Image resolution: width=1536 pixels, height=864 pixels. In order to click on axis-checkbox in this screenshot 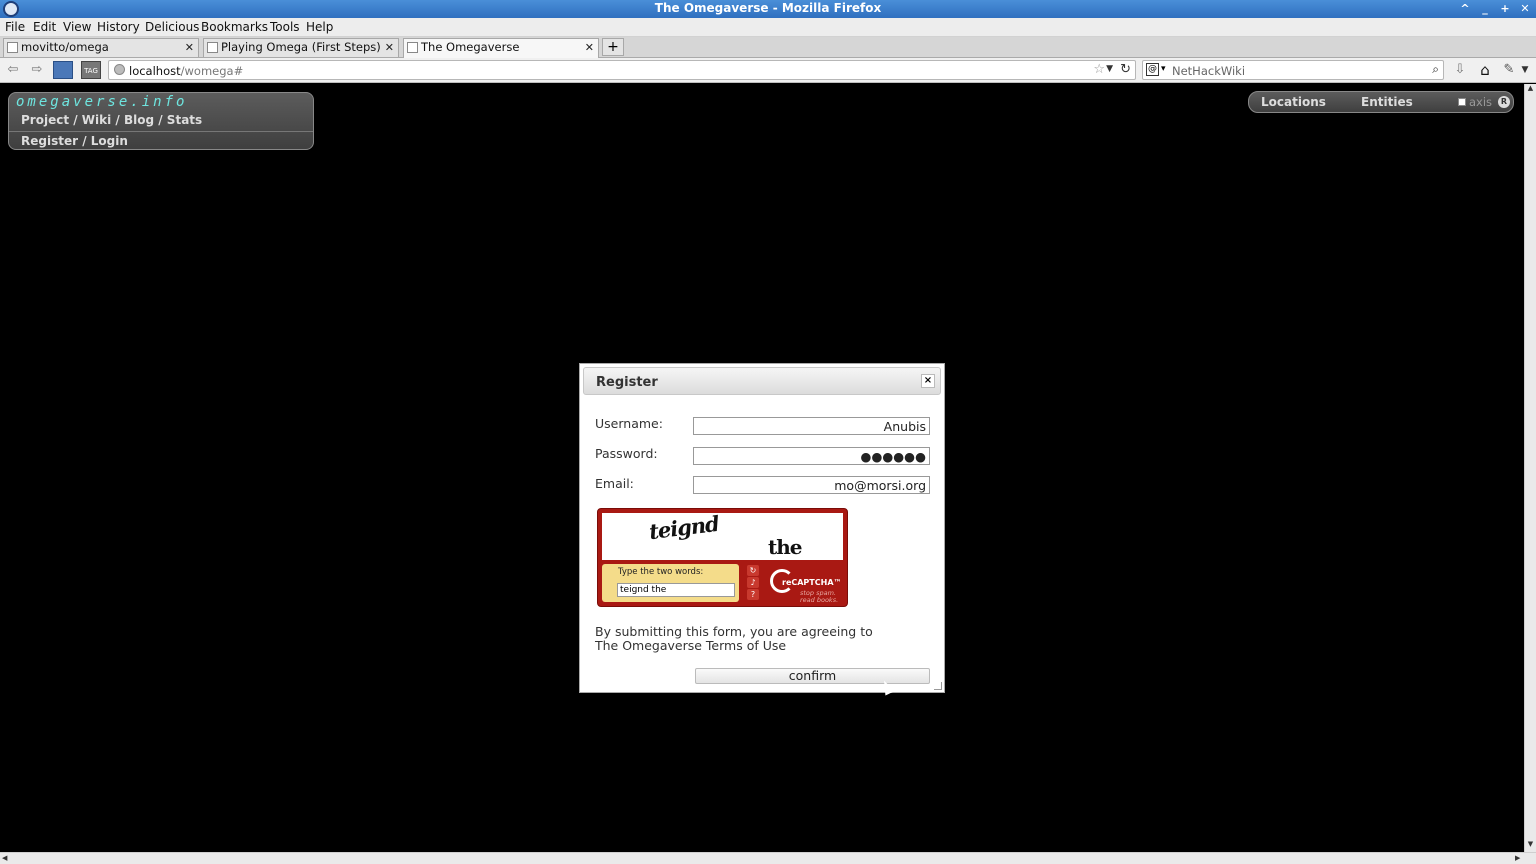, I will do `click(1462, 102)`.